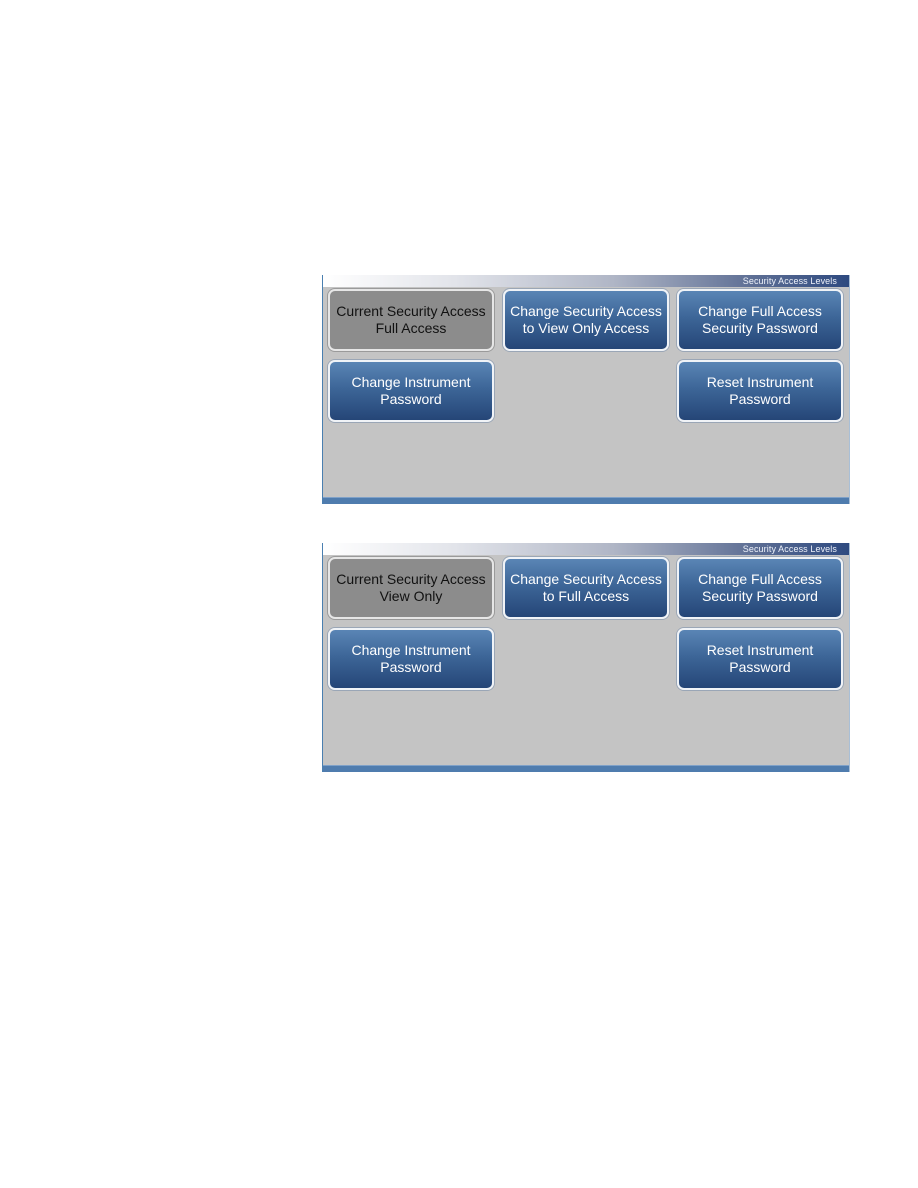  What do you see at coordinates (411, 596) in the screenshot?
I see `button-label-line2: View Only` at bounding box center [411, 596].